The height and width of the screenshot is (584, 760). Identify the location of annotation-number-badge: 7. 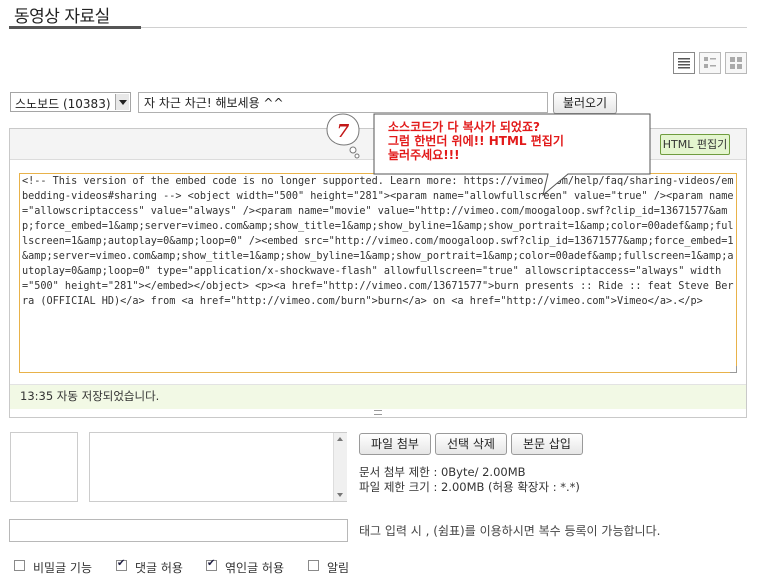
(343, 136).